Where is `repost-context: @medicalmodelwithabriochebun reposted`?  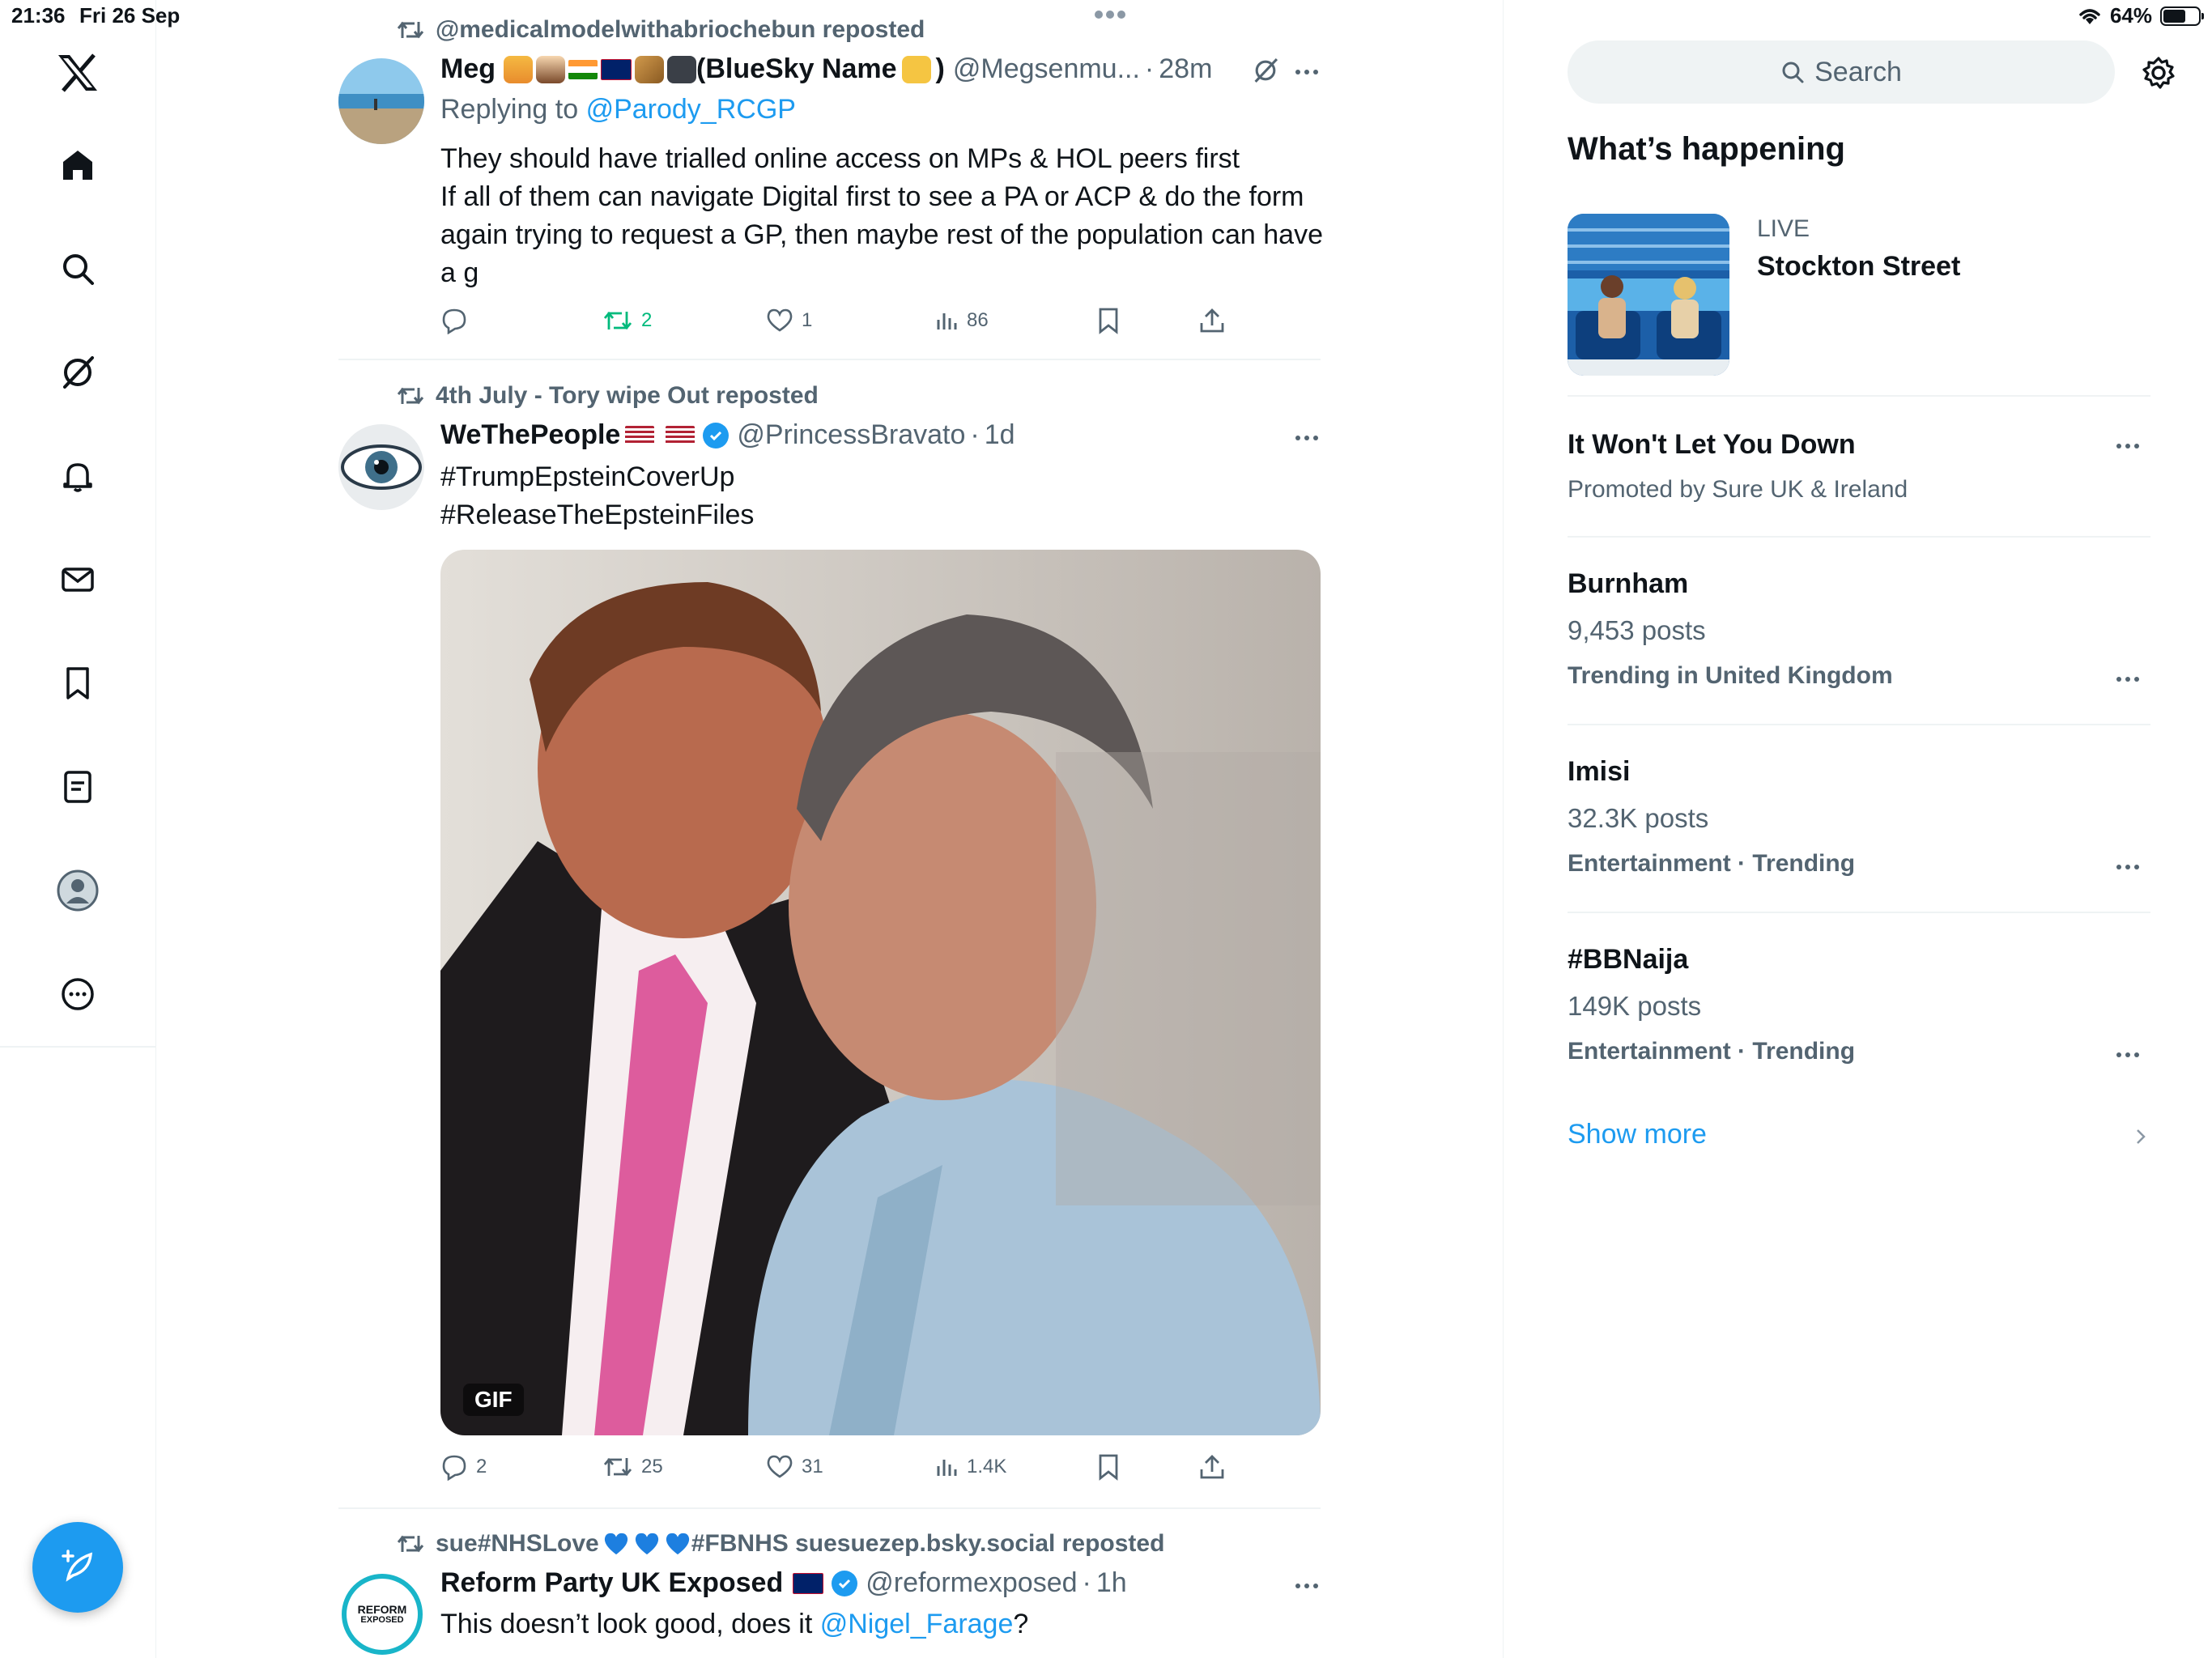 repost-context: @medicalmodelwithabriochebun reposted is located at coordinates (661, 30).